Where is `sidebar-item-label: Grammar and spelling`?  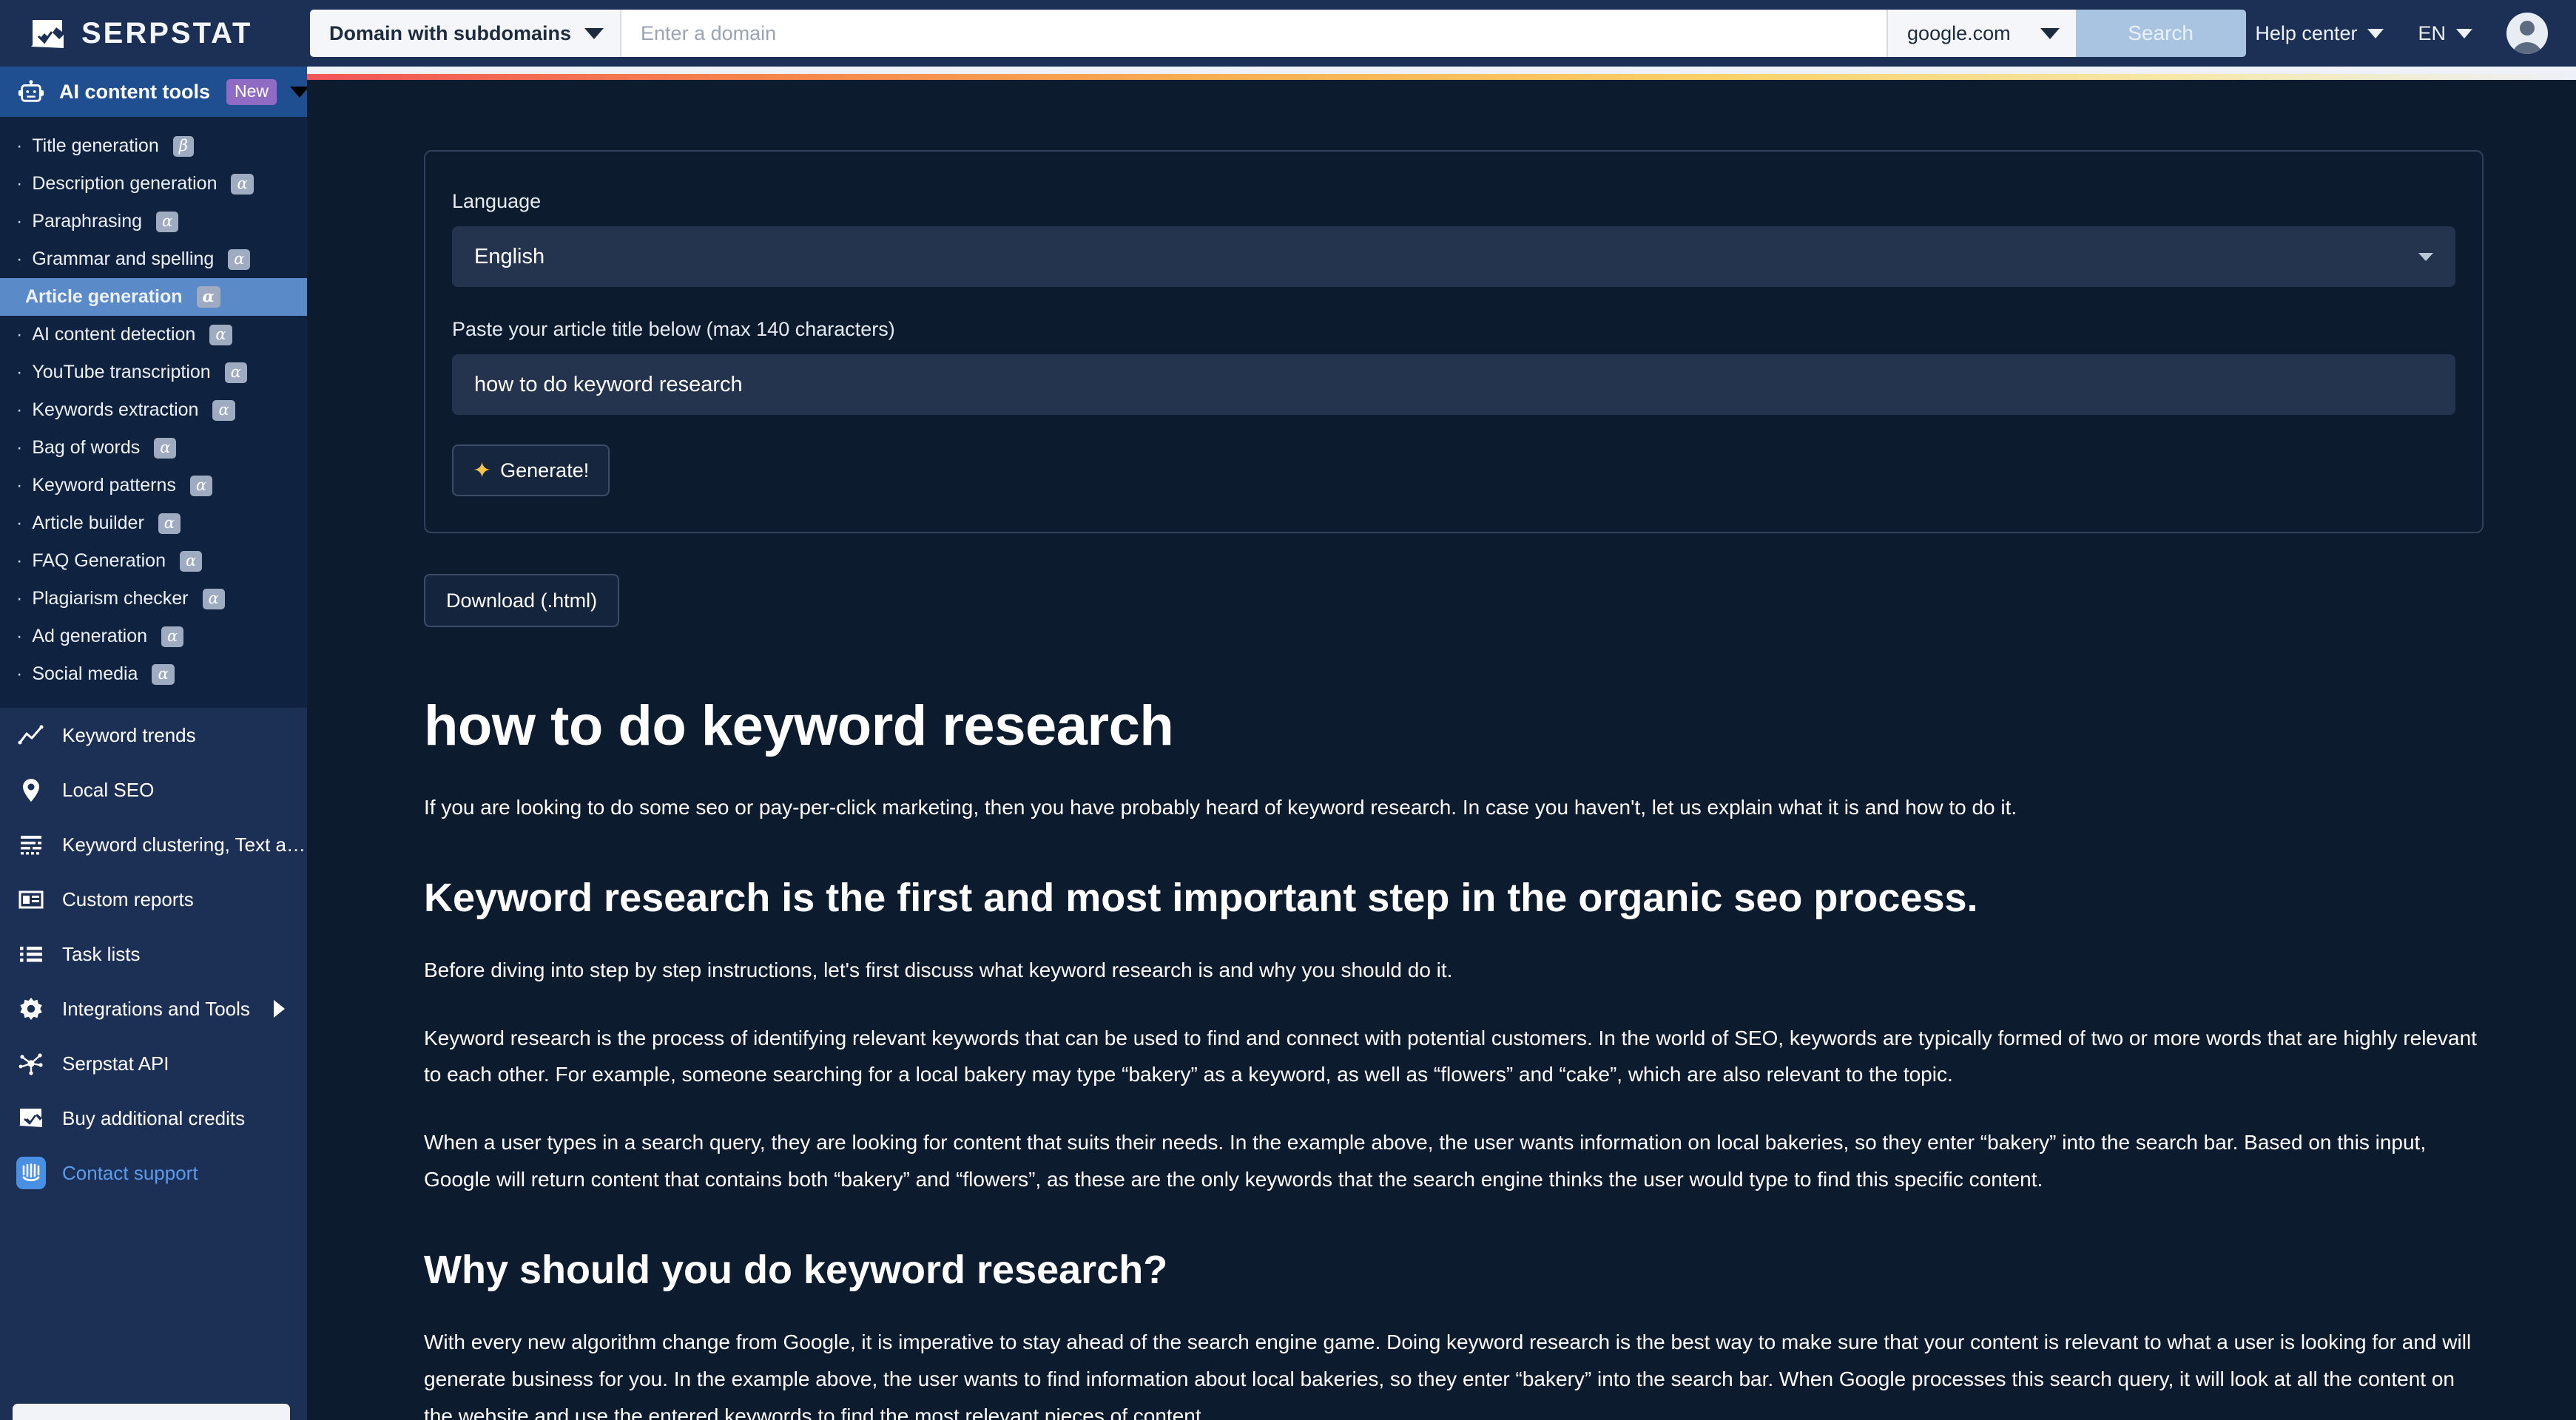
sidebar-item-label: Grammar and spelling is located at coordinates (123, 258).